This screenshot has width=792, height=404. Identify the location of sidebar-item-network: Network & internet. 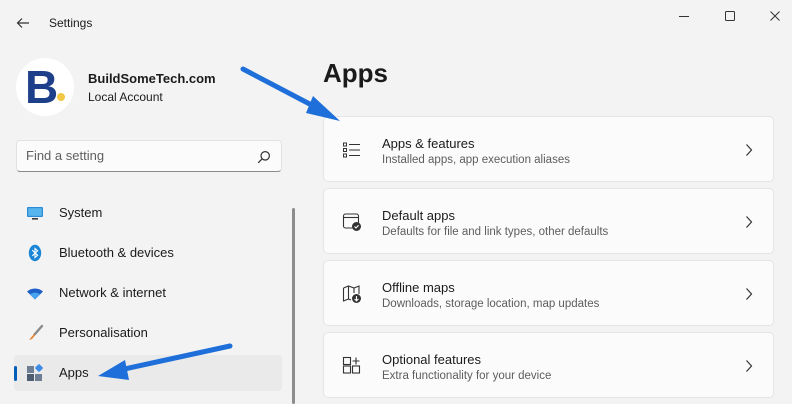
(148, 293).